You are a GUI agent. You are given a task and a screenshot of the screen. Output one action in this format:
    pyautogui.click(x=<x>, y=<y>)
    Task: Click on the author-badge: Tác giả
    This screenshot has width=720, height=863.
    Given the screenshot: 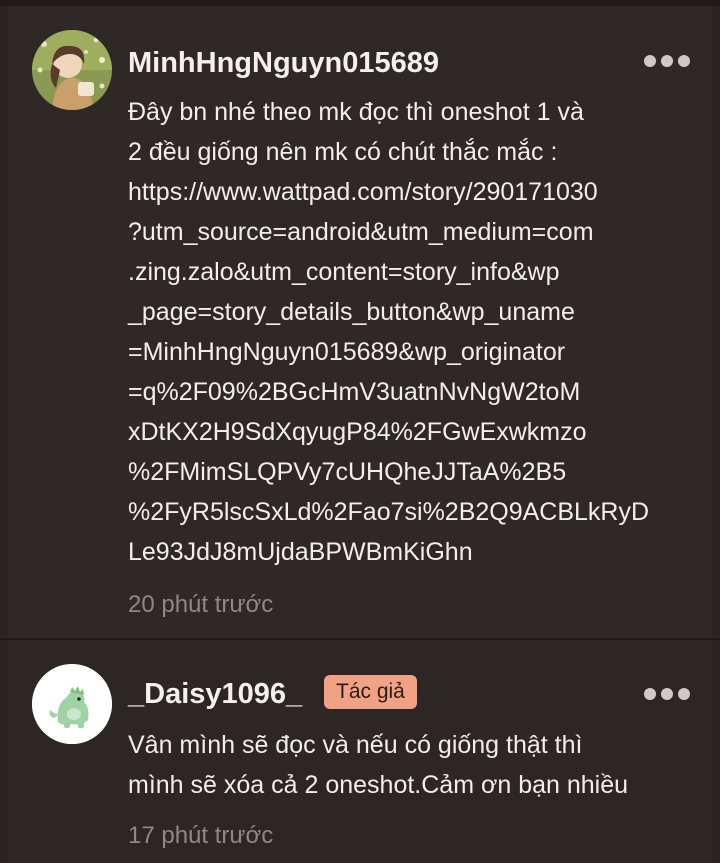 What is the action you would take?
    pyautogui.click(x=370, y=692)
    